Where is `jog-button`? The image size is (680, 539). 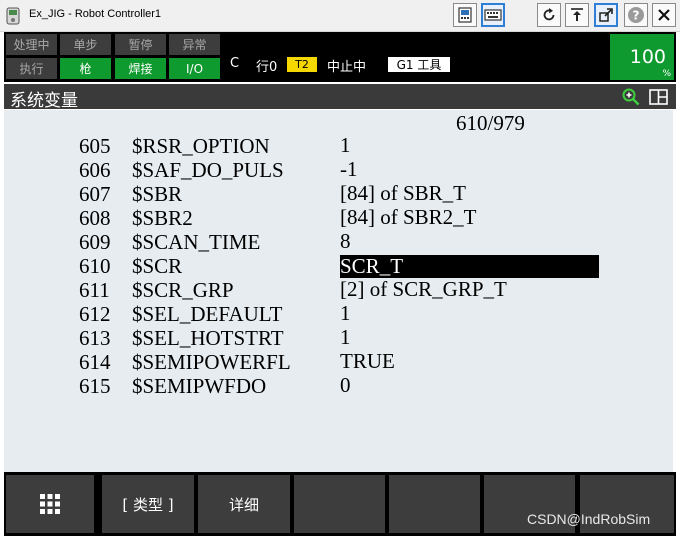
jog-button is located at coordinates (577, 15).